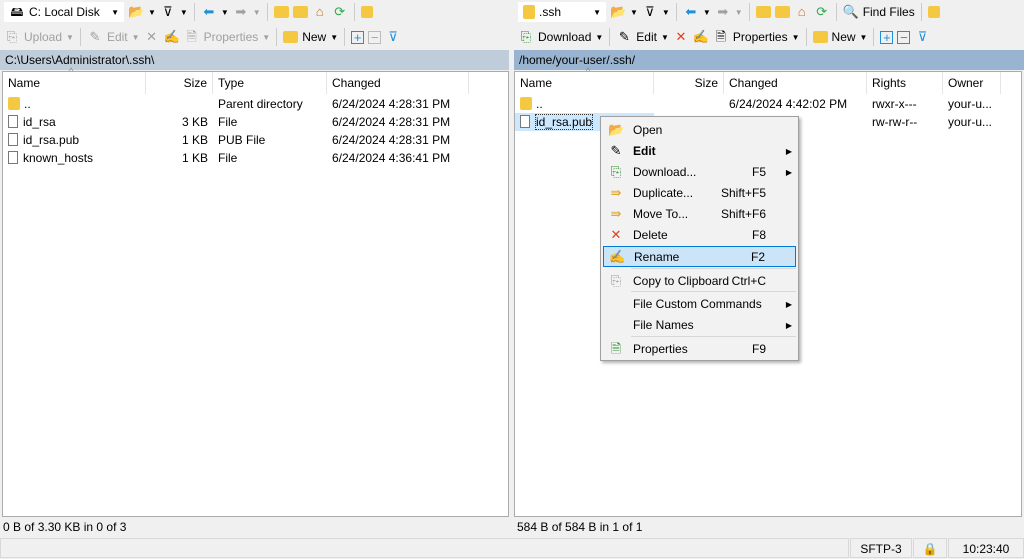 The height and width of the screenshot is (559, 1024). What do you see at coordinates (930, 548) in the screenshot?
I see `lock-icon: 🔒` at bounding box center [930, 548].